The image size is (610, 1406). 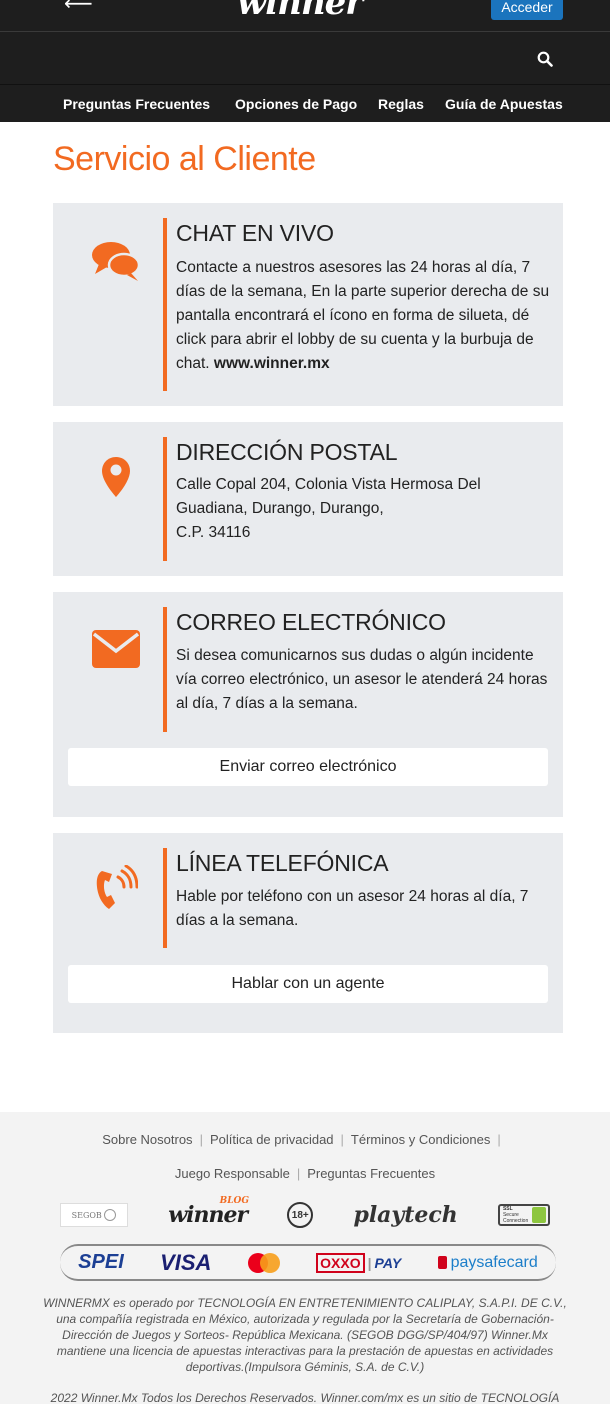 What do you see at coordinates (305, 58) in the screenshot?
I see `search-bar` at bounding box center [305, 58].